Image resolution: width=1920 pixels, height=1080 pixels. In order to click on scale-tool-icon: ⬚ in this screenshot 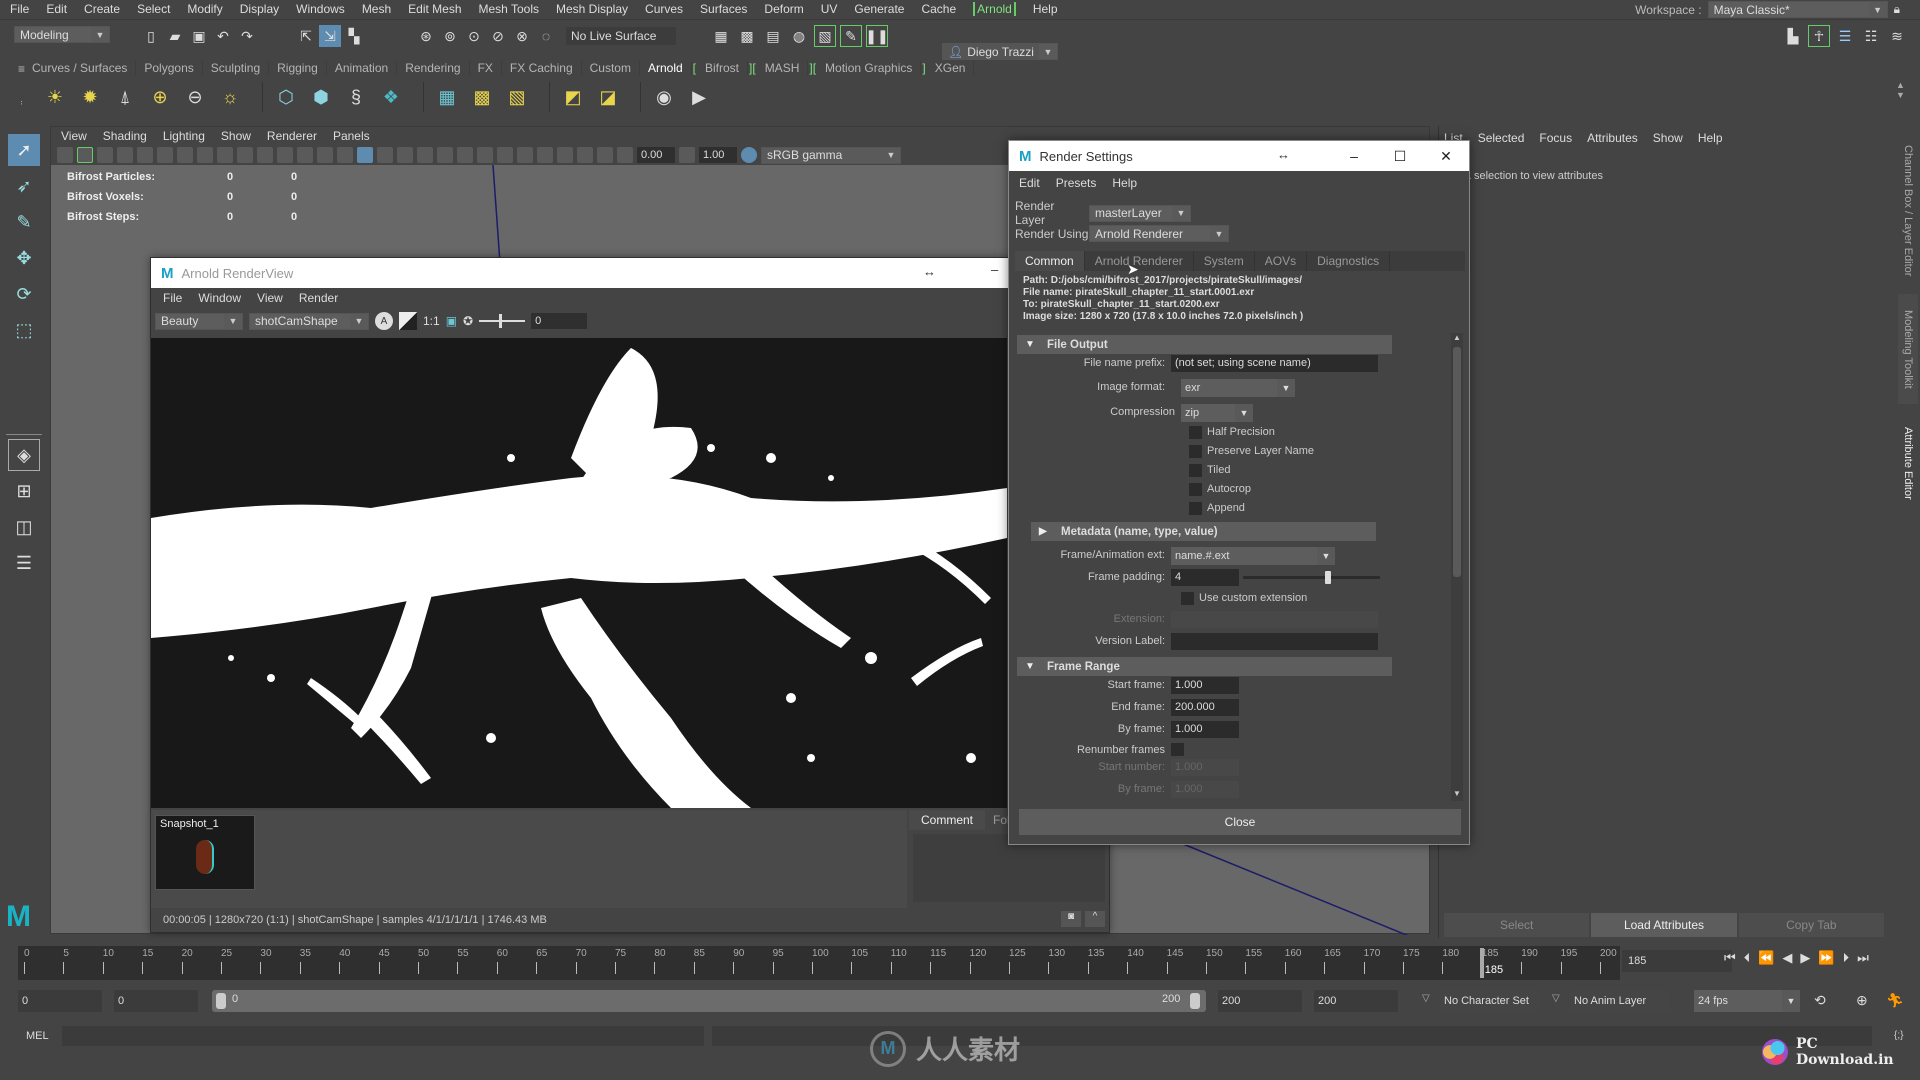, I will do `click(24, 330)`.